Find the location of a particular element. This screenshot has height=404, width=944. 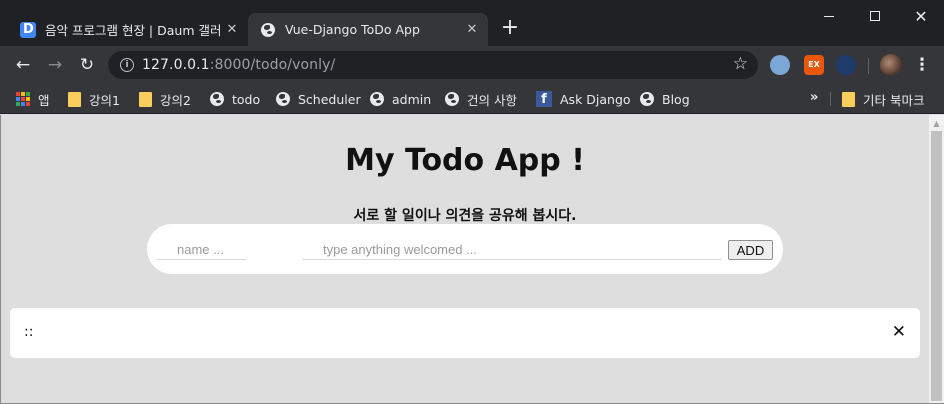

bookmark-ask-django: f Ask Django is located at coordinates (583, 99).